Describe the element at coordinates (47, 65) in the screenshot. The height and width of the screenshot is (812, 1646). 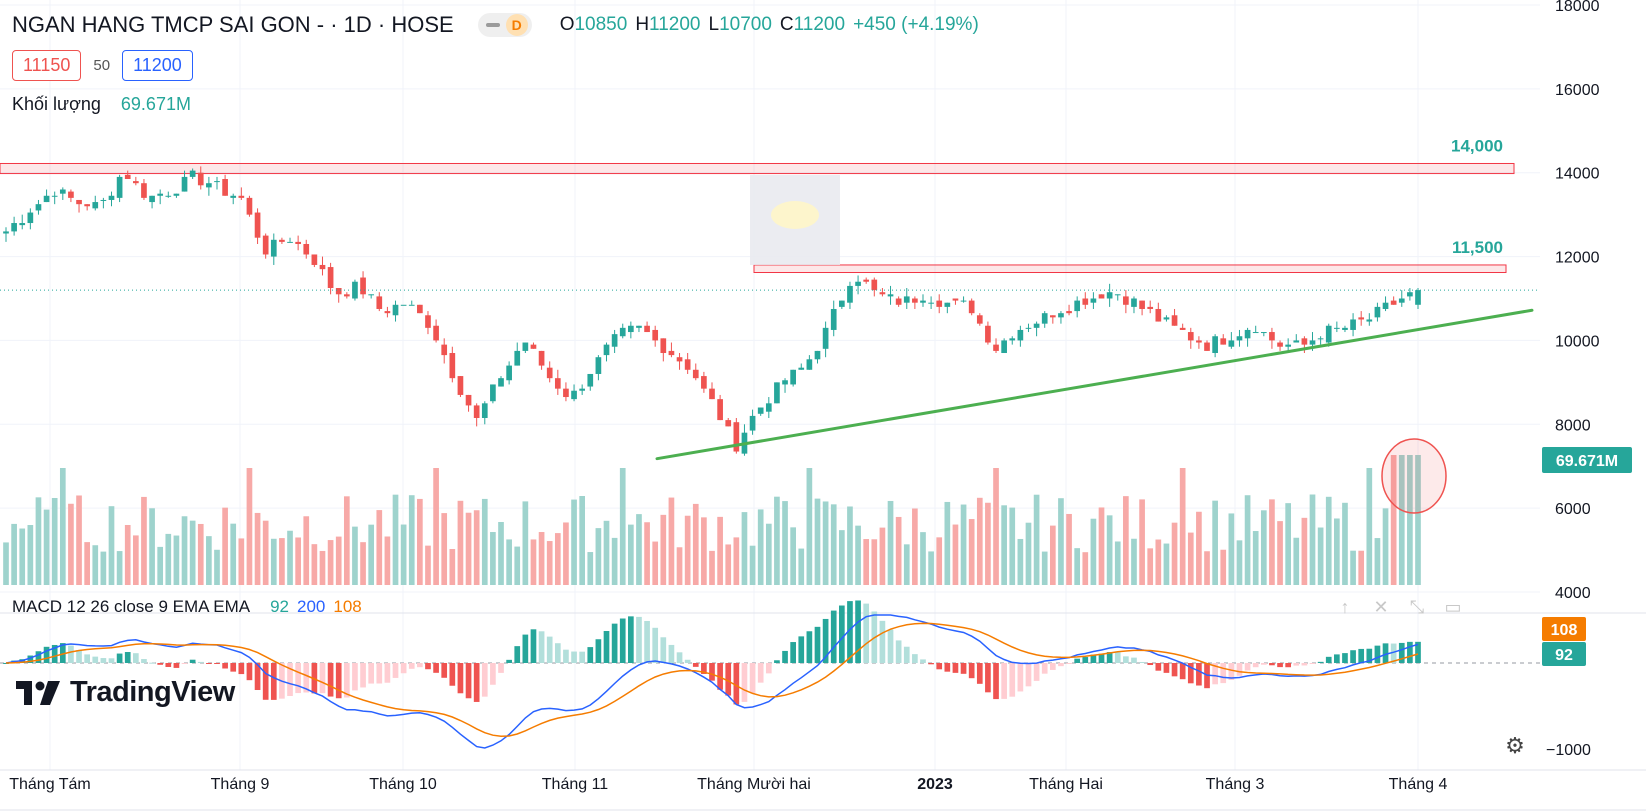
I see `sell-button: 11150` at that location.